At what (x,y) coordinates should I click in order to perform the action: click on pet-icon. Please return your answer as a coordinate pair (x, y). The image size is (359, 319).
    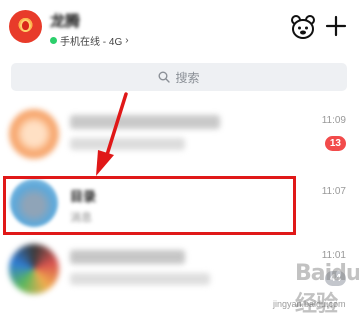
    Looking at the image, I should click on (303, 27).